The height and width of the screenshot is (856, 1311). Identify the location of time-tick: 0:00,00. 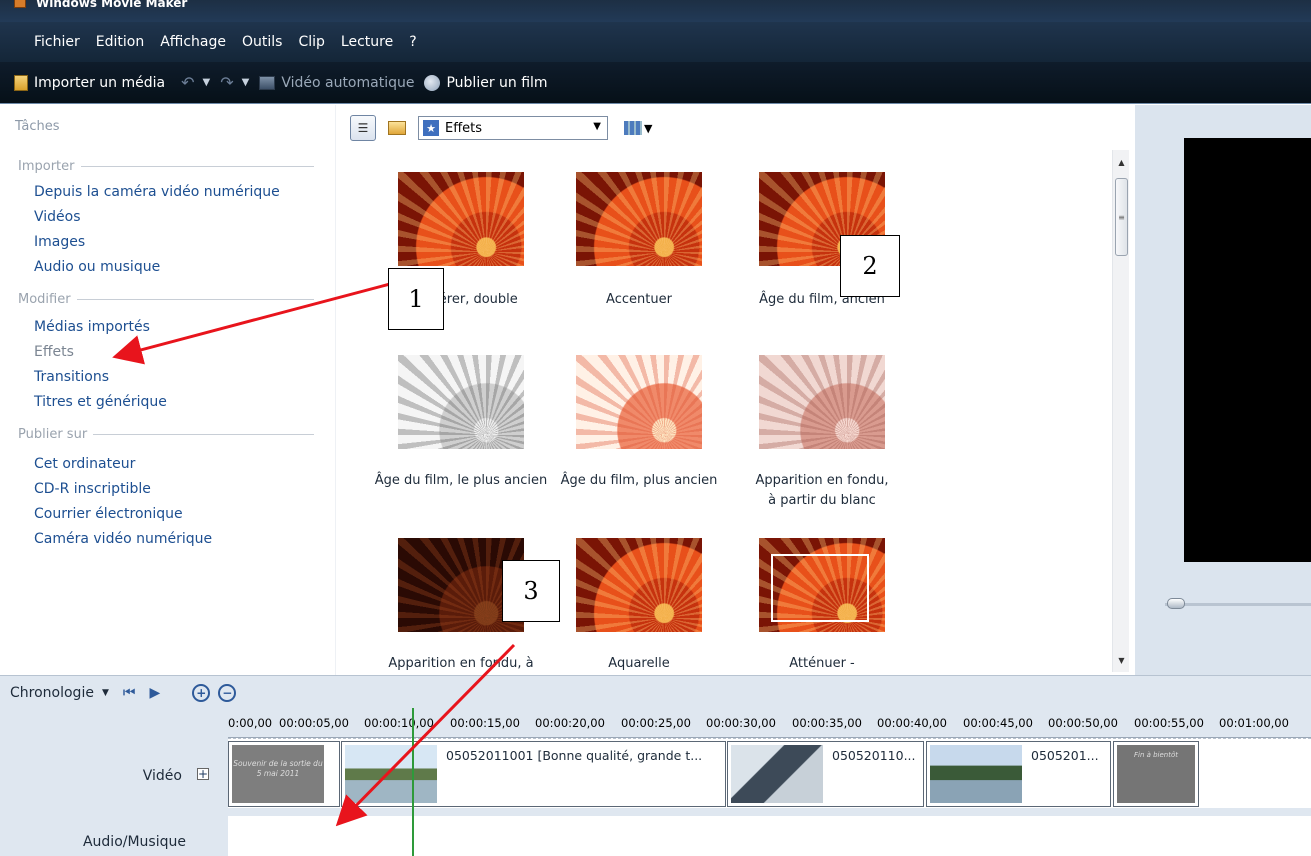
(250, 723).